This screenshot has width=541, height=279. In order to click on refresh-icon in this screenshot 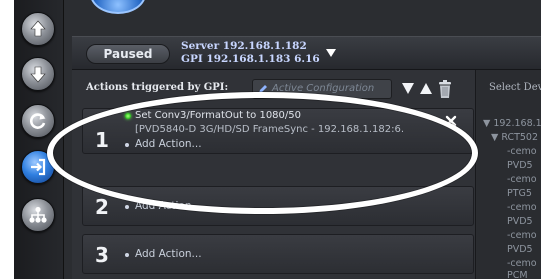, I will do `click(38, 121)`.